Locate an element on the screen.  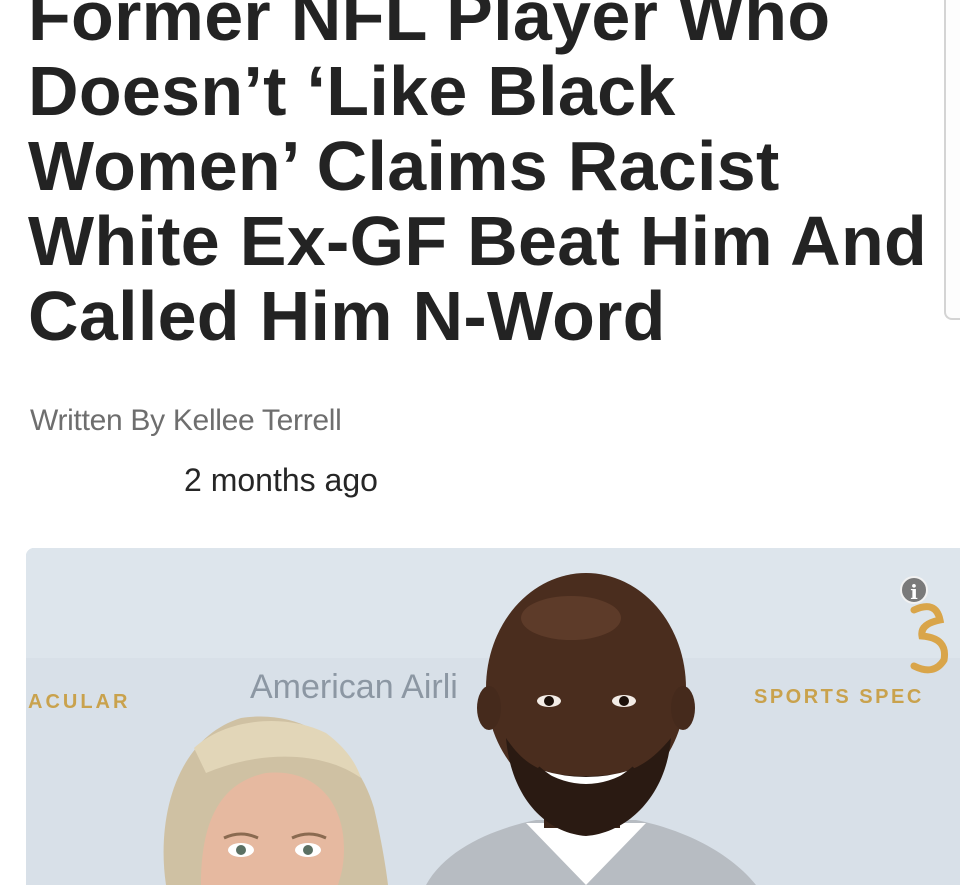
scrollbar is located at coordinates (952, 160).